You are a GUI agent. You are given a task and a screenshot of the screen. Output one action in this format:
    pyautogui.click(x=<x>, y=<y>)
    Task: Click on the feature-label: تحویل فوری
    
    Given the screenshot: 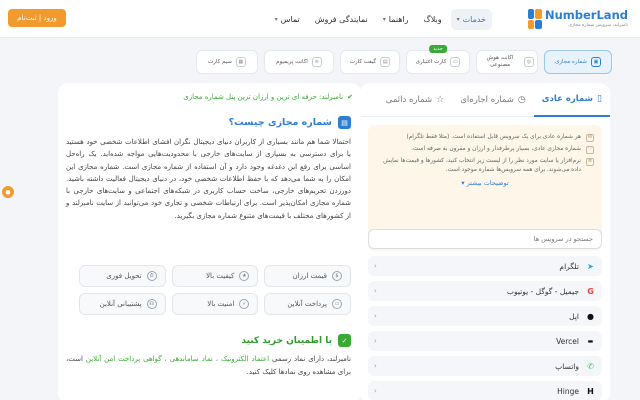 What is the action you would take?
    pyautogui.click(x=124, y=276)
    